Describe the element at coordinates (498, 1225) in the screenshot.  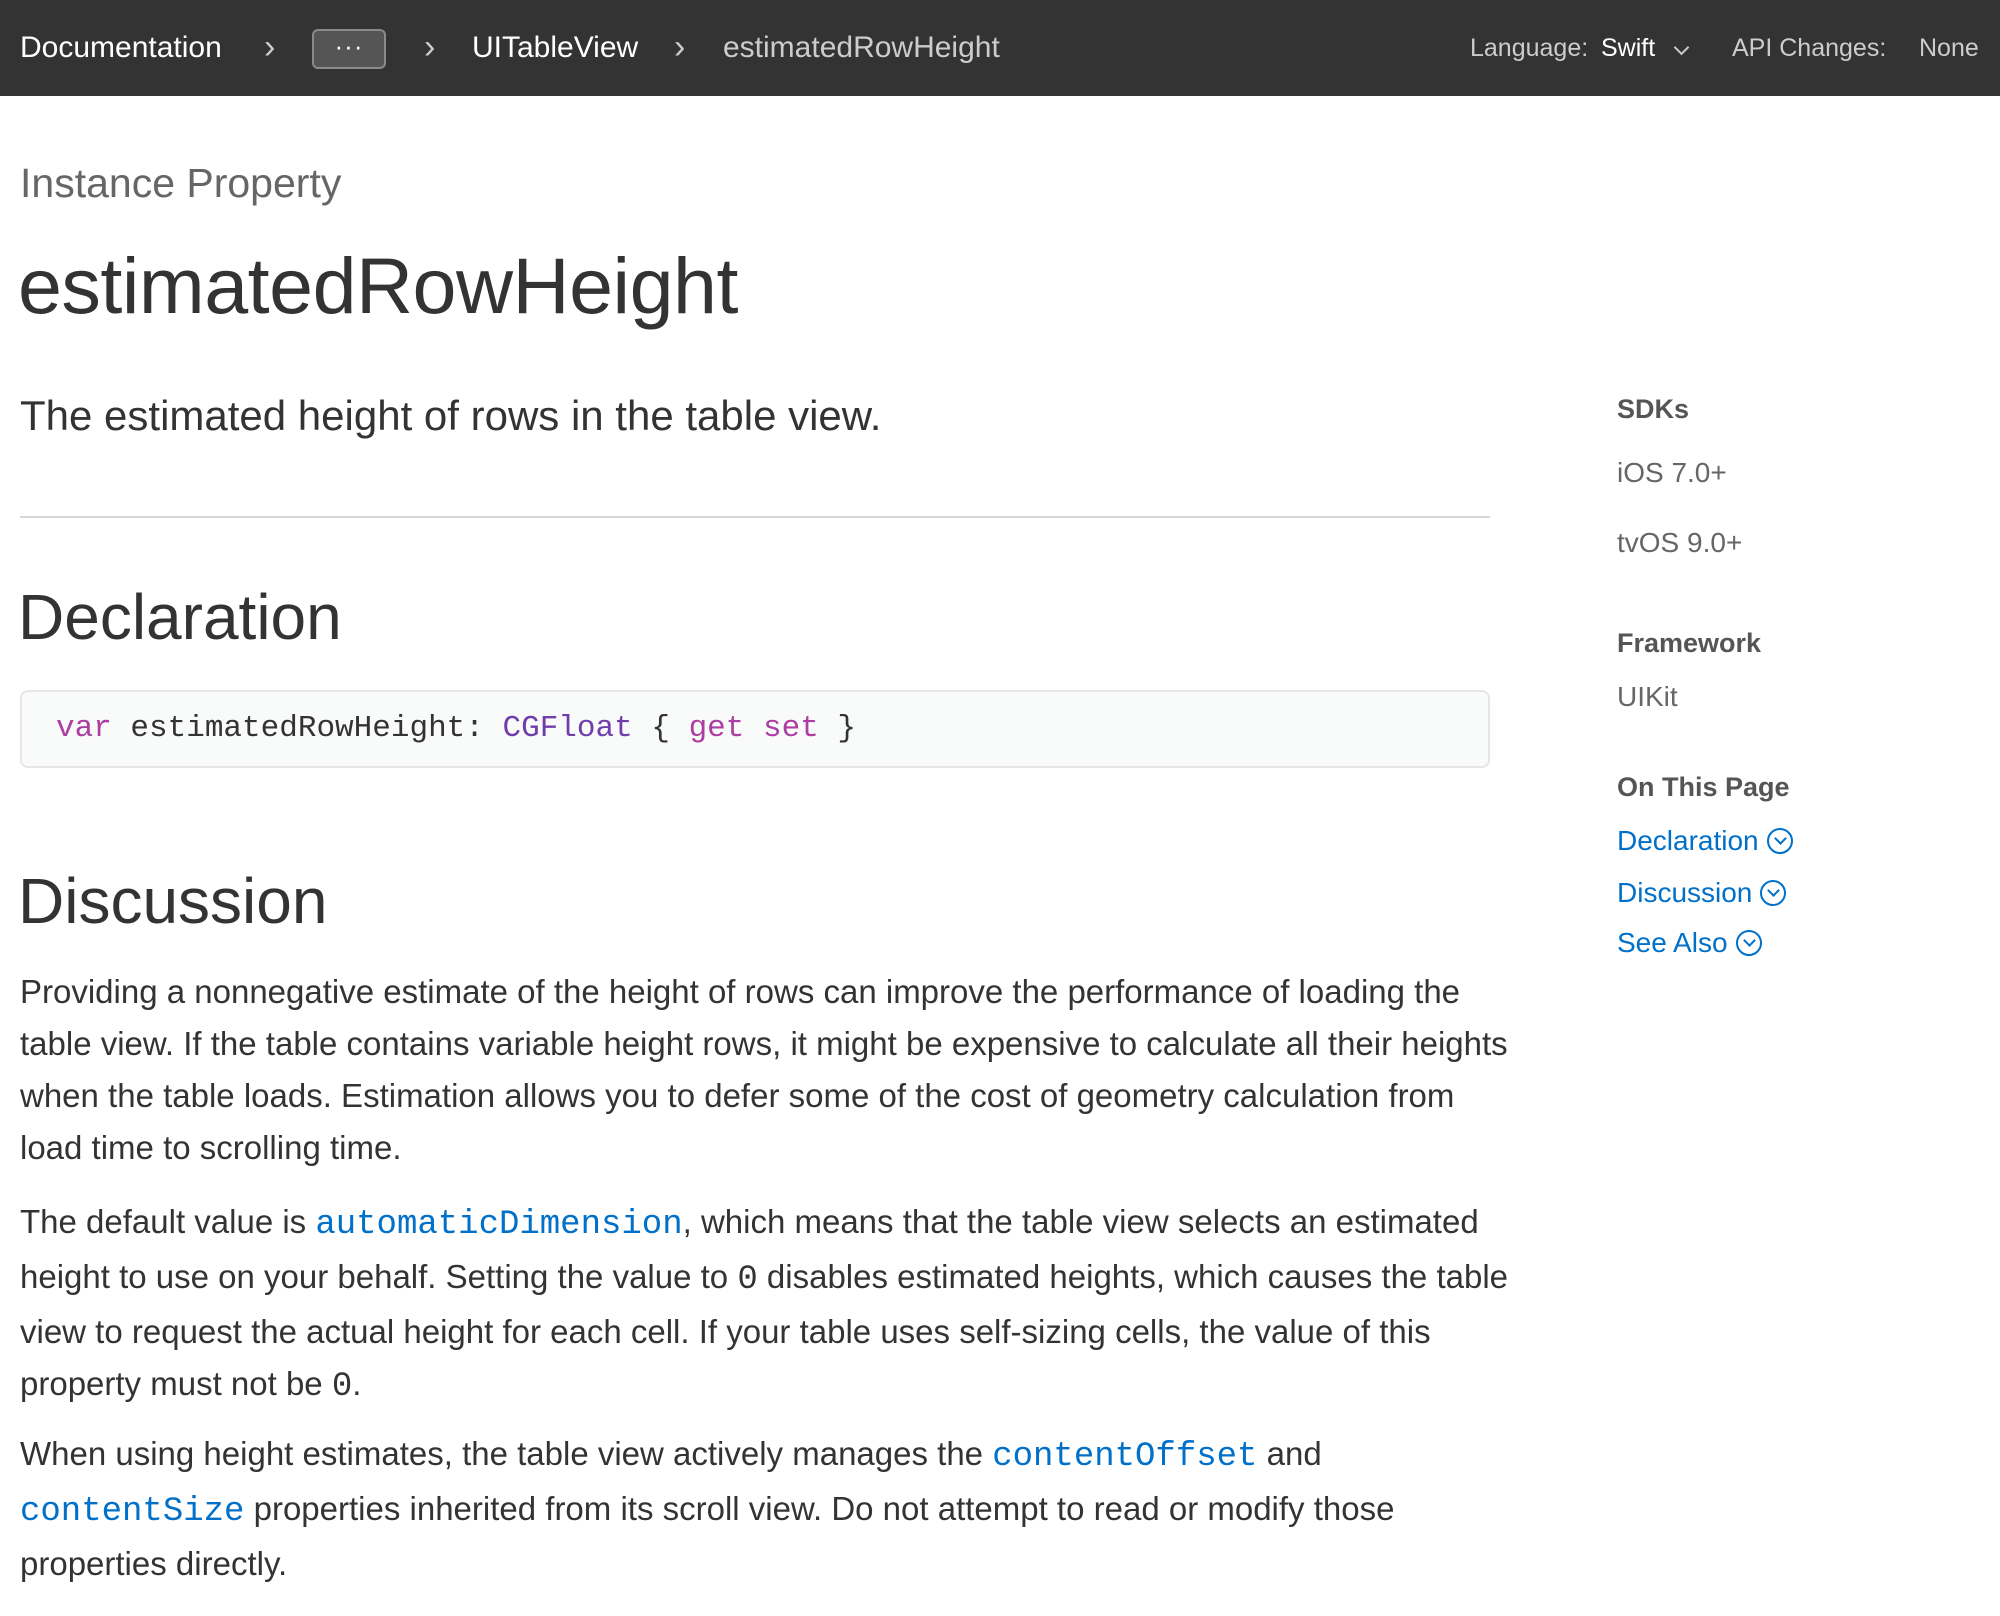
I see `automatic-dimension-link: automaticDimension` at that location.